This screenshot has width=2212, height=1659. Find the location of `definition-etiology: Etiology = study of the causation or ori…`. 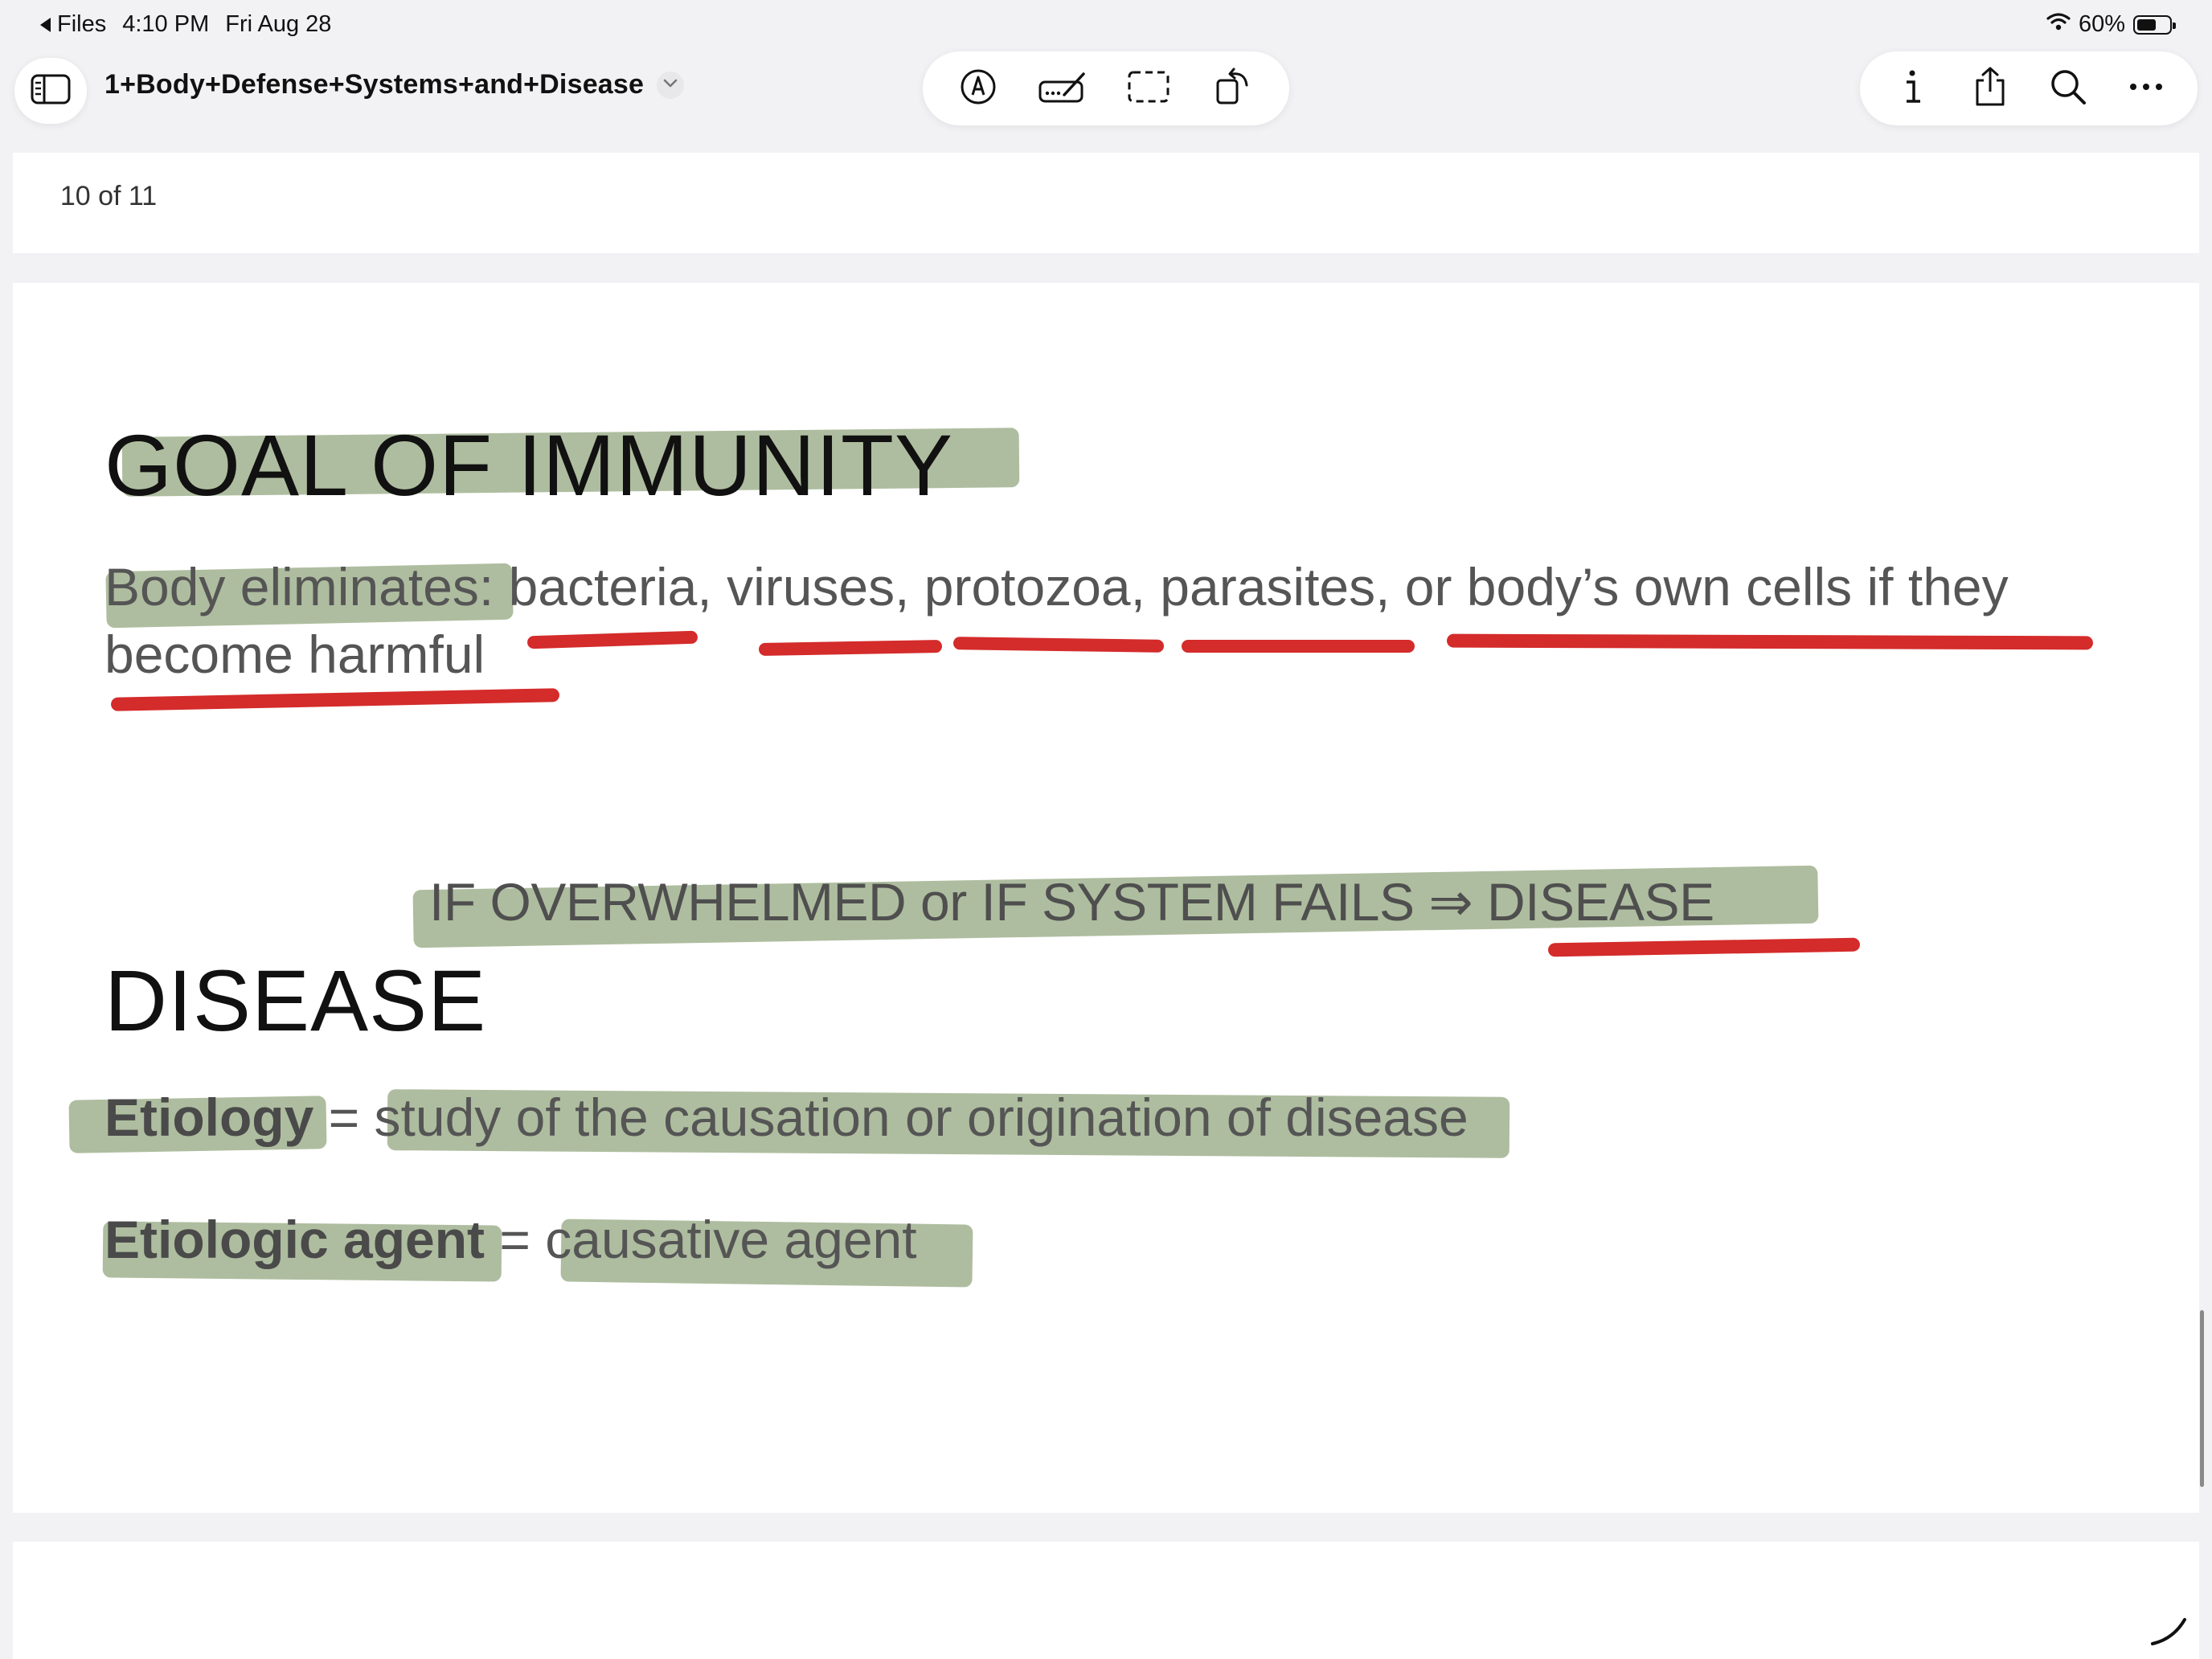

definition-etiology: Etiology = study of the causation or ori… is located at coordinates (786, 1117).